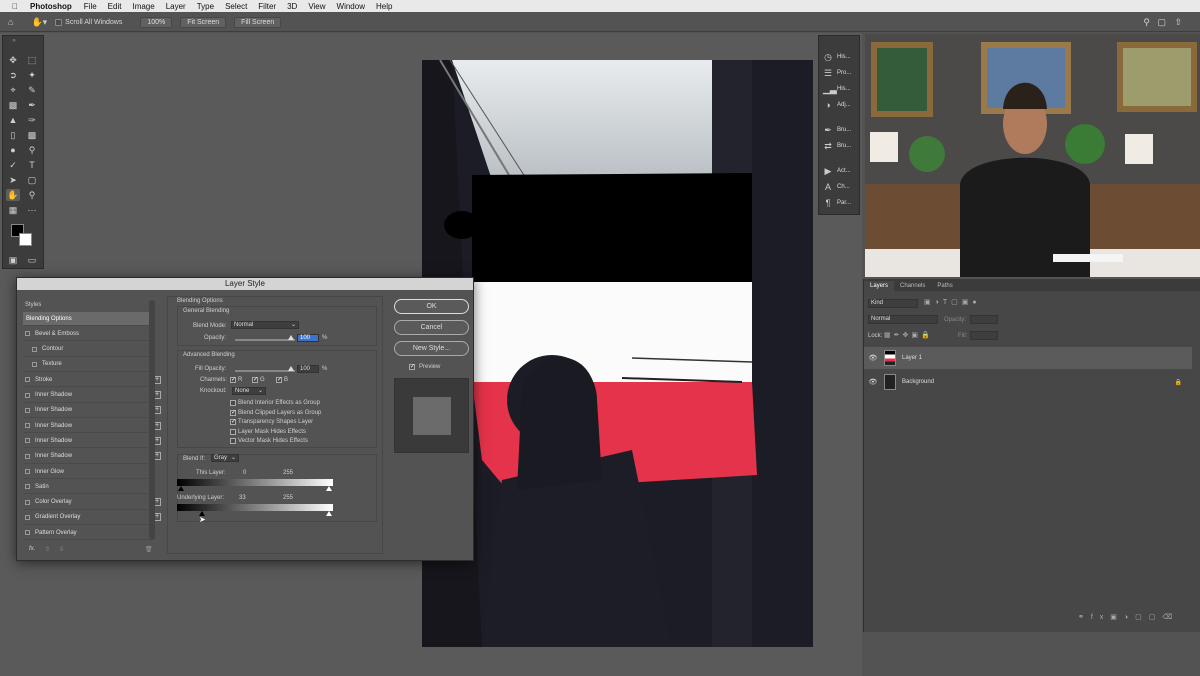 This screenshot has height=676, width=1200. I want to click on search-icon: ⚲, so click(1146, 22).